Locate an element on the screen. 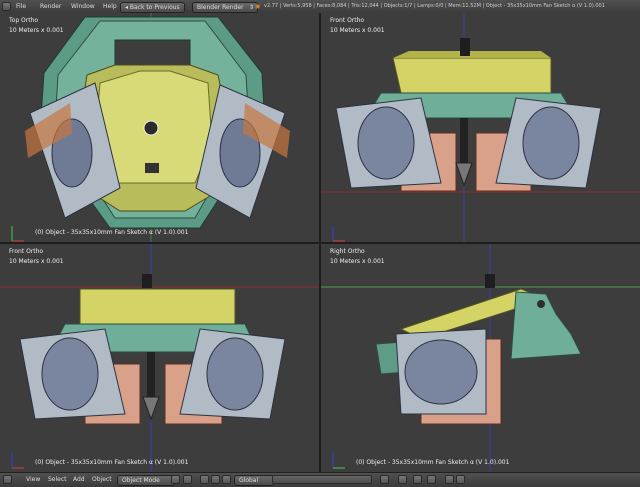  back-to-previous-label: Back to Previous is located at coordinates (154, 7).